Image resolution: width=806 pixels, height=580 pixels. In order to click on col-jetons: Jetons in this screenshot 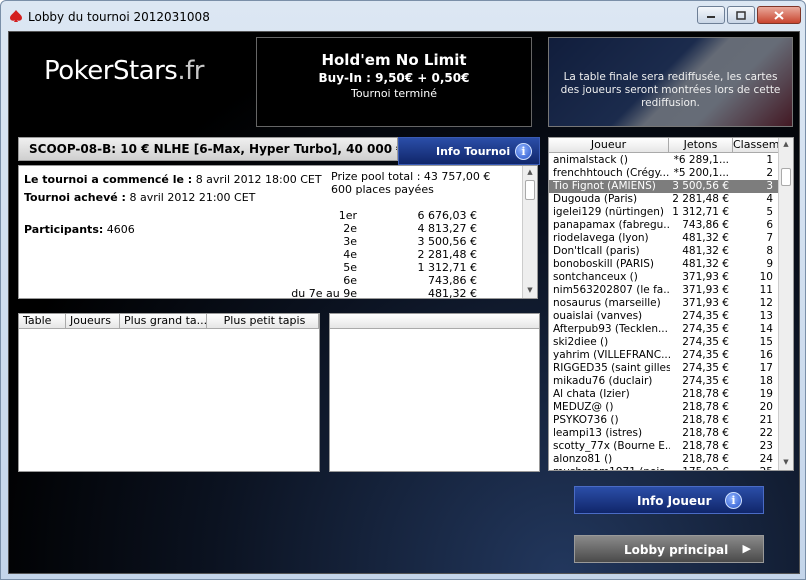, I will do `click(701, 145)`.